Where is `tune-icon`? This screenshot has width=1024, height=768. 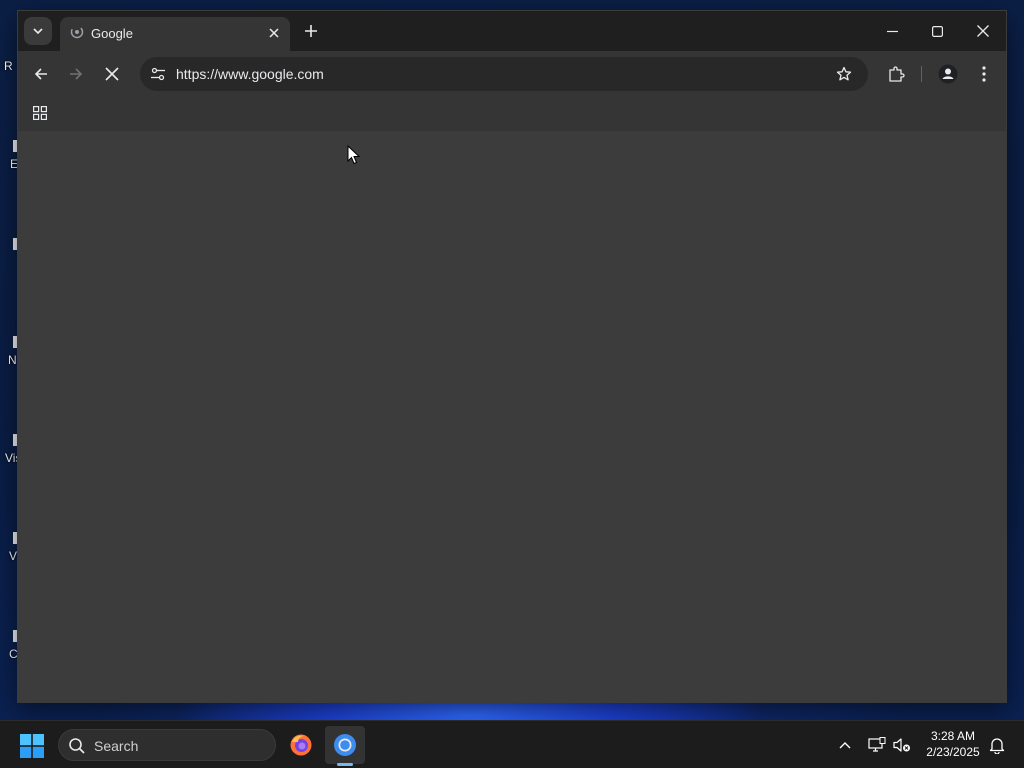
tune-icon is located at coordinates (158, 74).